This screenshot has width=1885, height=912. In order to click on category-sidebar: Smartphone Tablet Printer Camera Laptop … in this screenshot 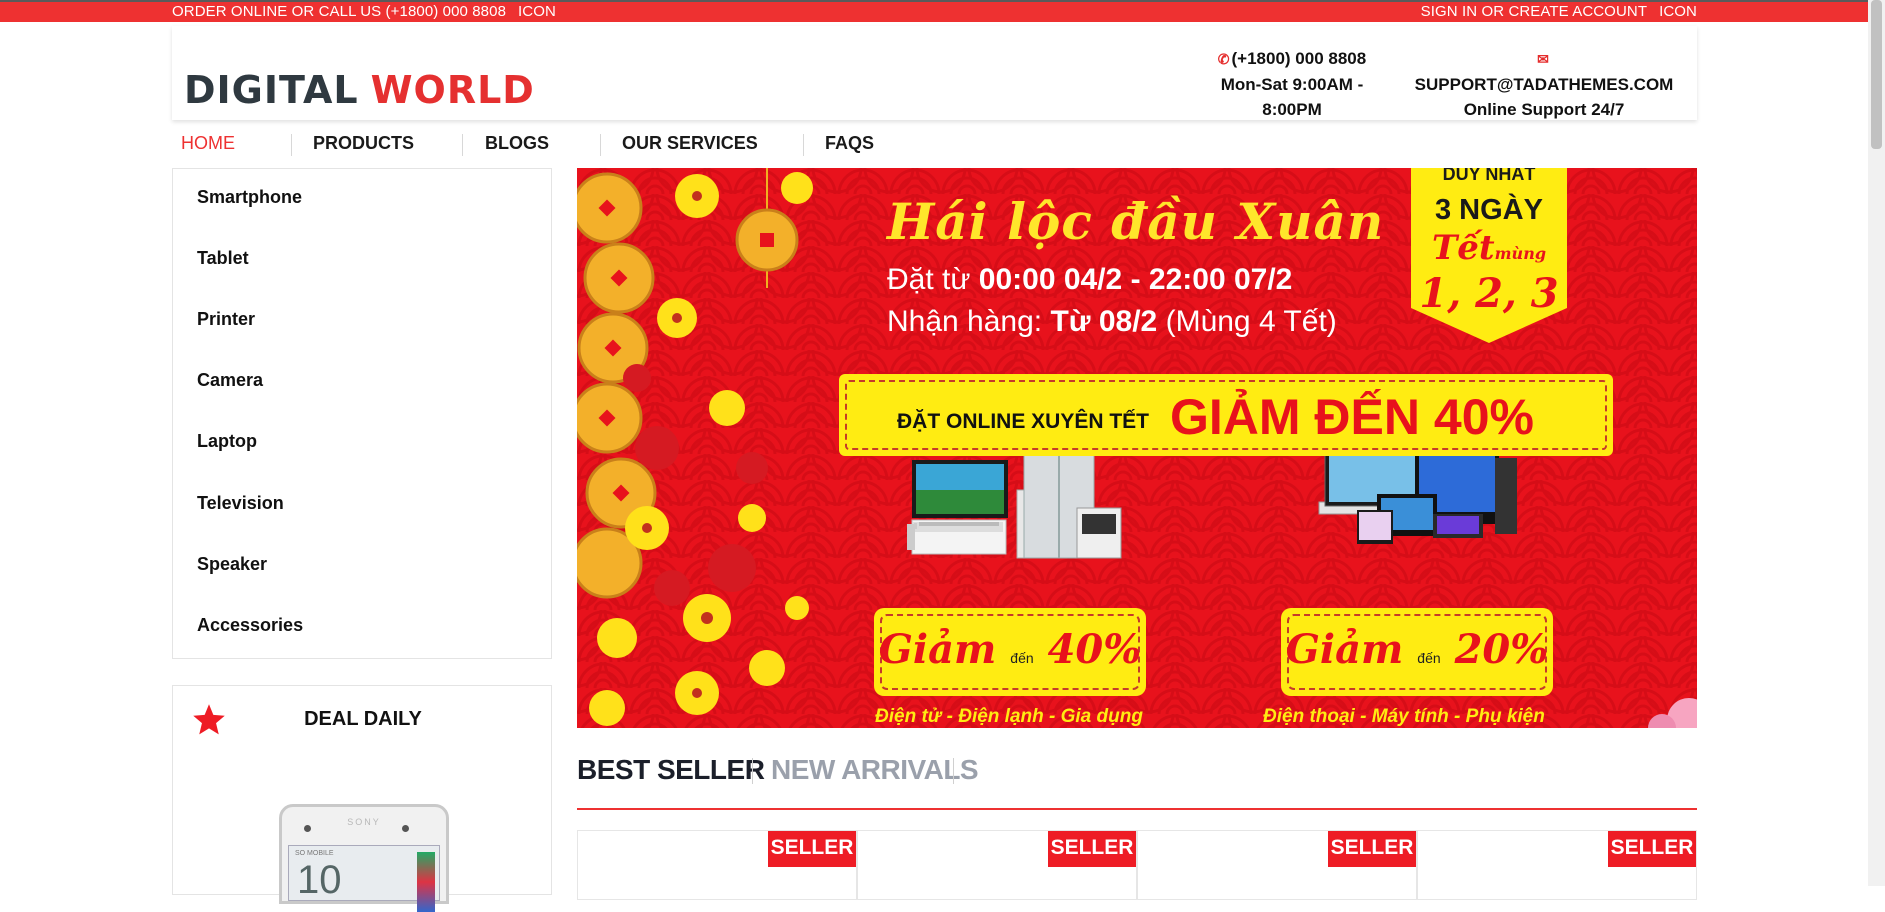, I will do `click(362, 413)`.